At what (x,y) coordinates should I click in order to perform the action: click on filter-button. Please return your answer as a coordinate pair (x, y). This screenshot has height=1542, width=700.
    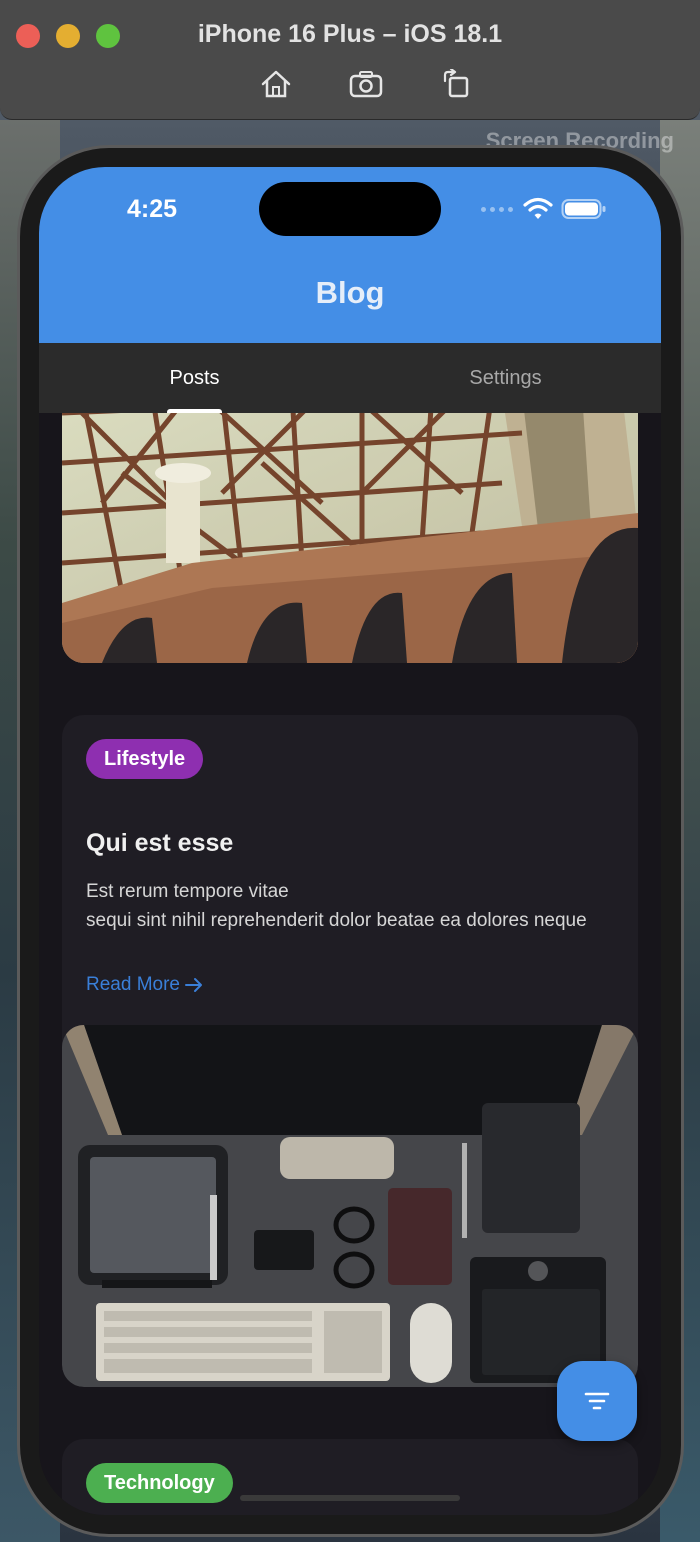
    Looking at the image, I should click on (597, 1401).